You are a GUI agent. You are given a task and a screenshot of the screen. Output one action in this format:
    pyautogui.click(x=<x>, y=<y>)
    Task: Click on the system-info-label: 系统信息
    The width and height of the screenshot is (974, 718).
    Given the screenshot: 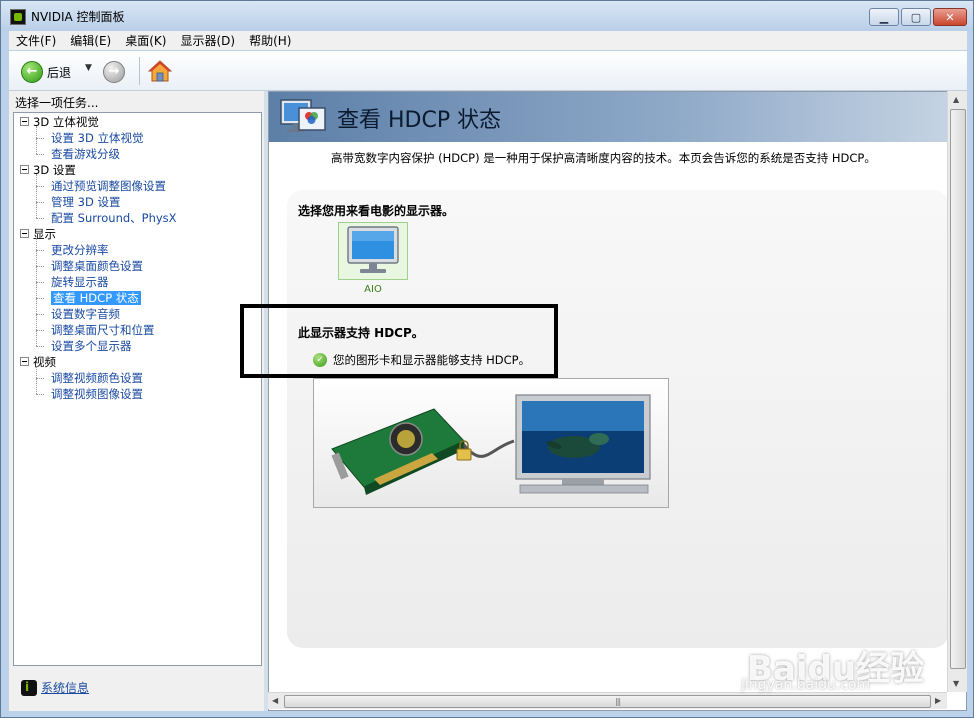 What is the action you would take?
    pyautogui.click(x=65, y=687)
    